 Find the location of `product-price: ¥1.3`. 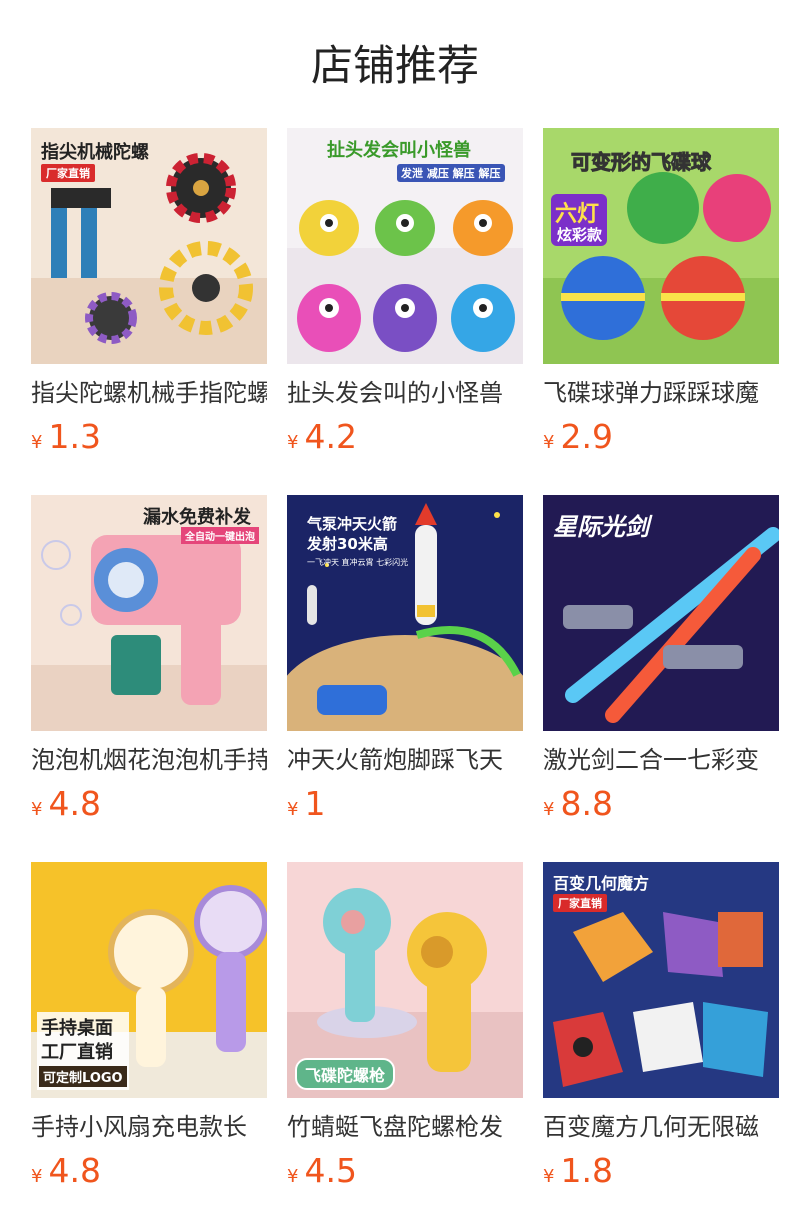

product-price: ¥1.3 is located at coordinates (66, 437).